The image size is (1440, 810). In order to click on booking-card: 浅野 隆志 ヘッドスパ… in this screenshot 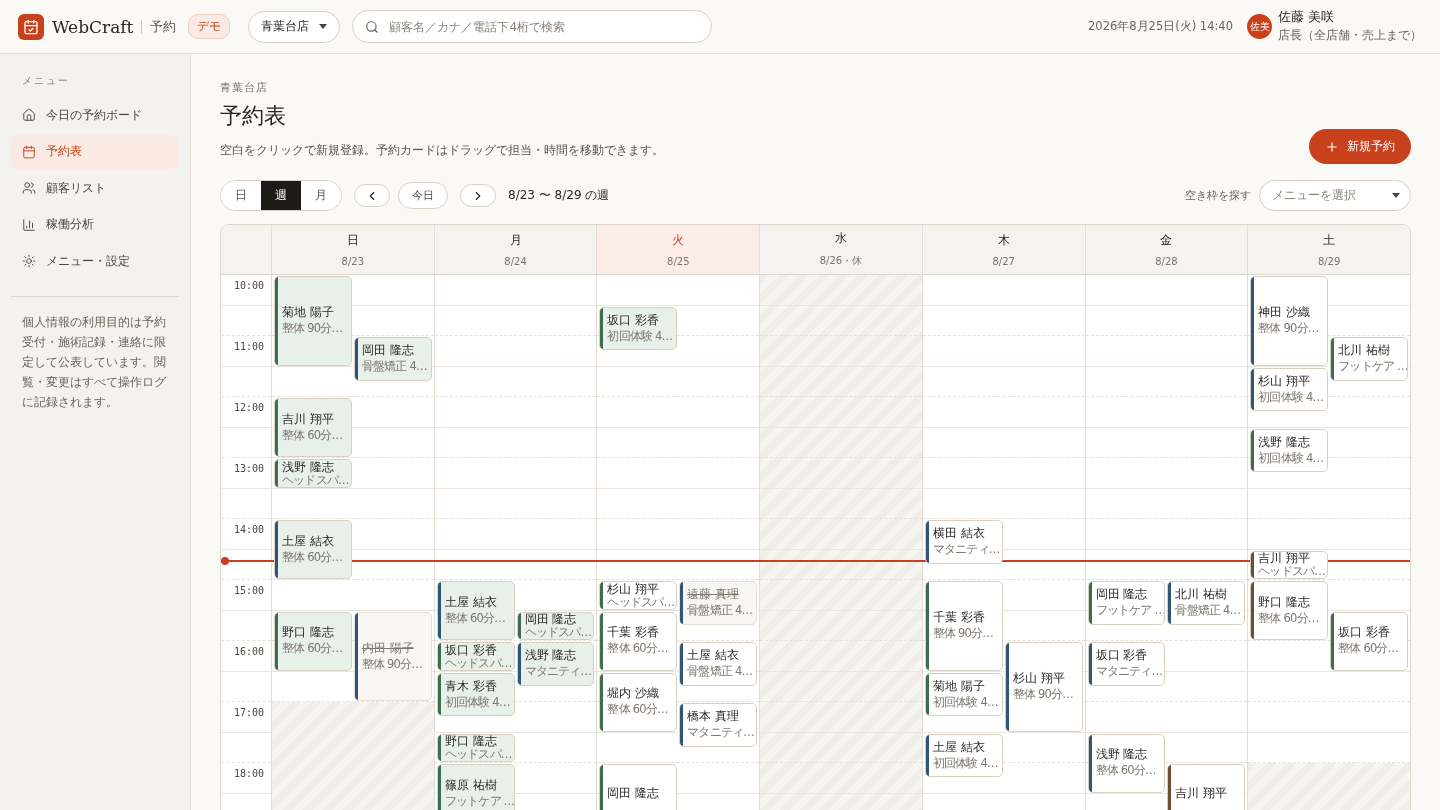, I will do `click(313, 473)`.